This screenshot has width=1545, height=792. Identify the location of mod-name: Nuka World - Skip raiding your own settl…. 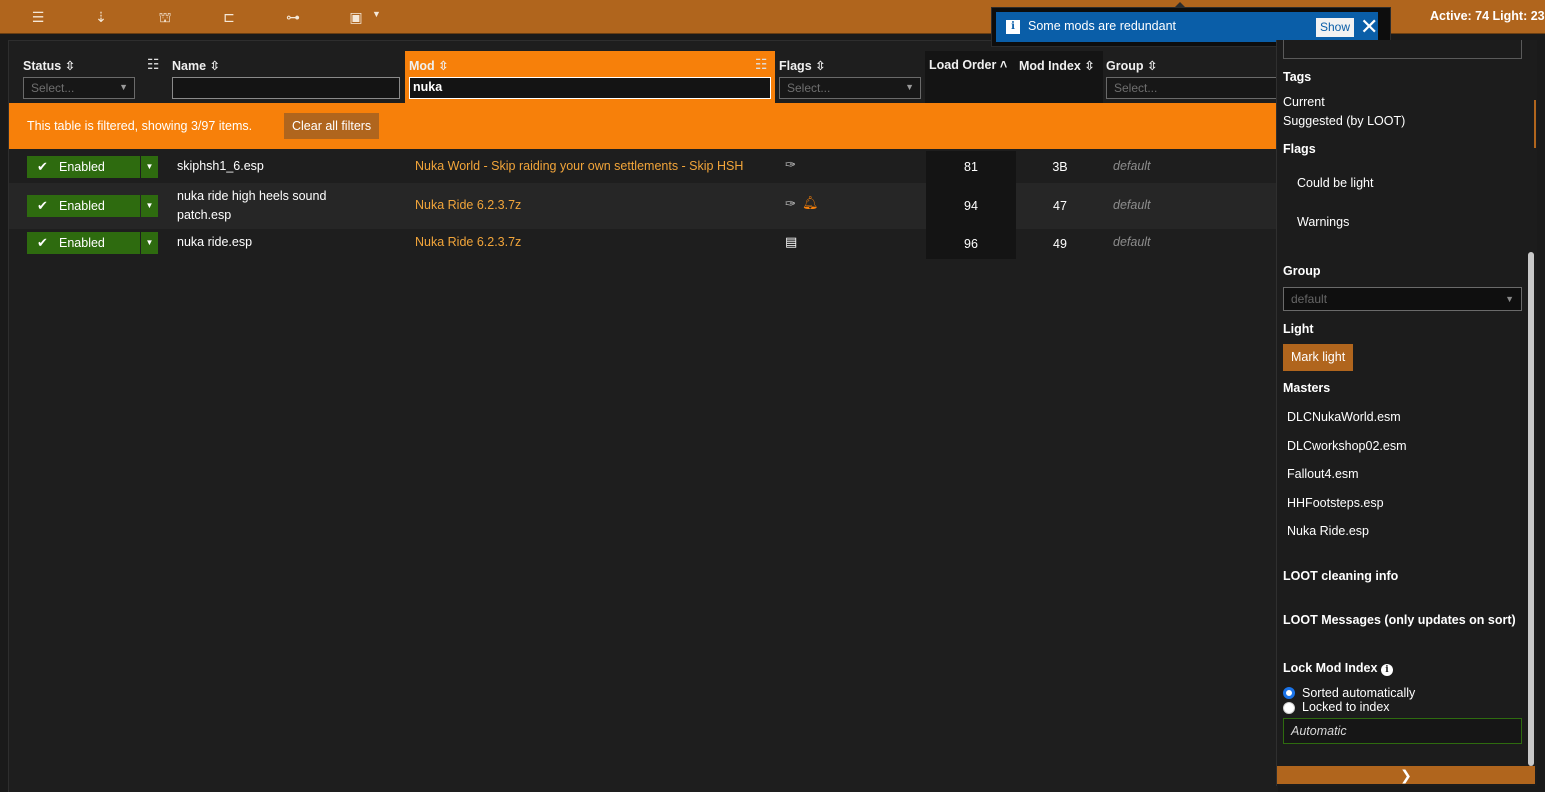
(579, 166).